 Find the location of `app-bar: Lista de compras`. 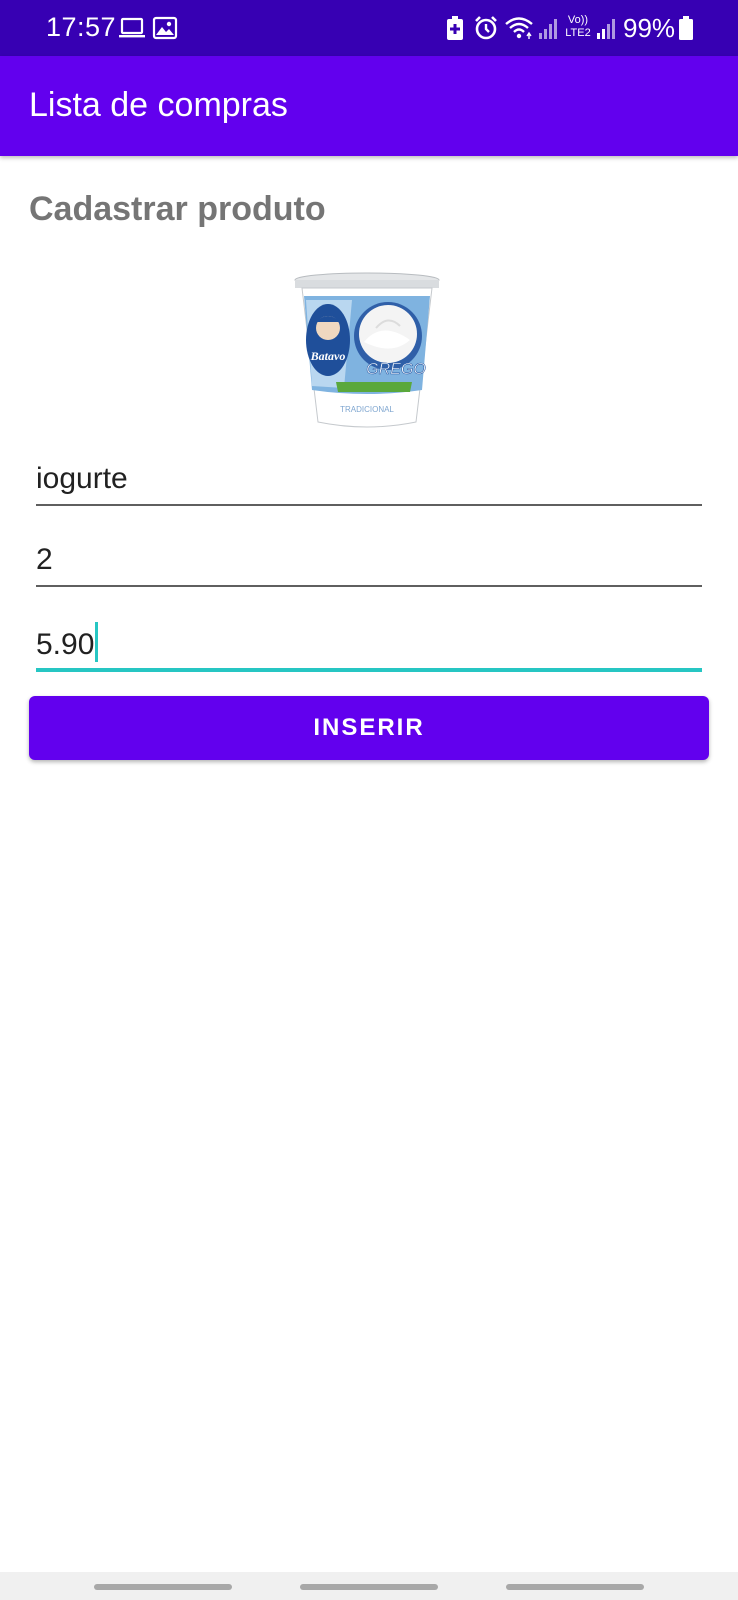

app-bar: Lista de compras is located at coordinates (369, 106).